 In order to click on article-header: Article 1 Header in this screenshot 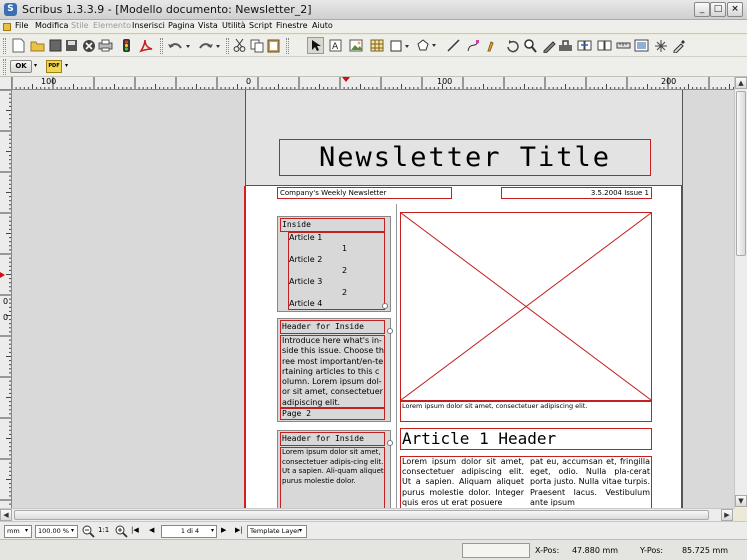, I will do `click(526, 439)`.